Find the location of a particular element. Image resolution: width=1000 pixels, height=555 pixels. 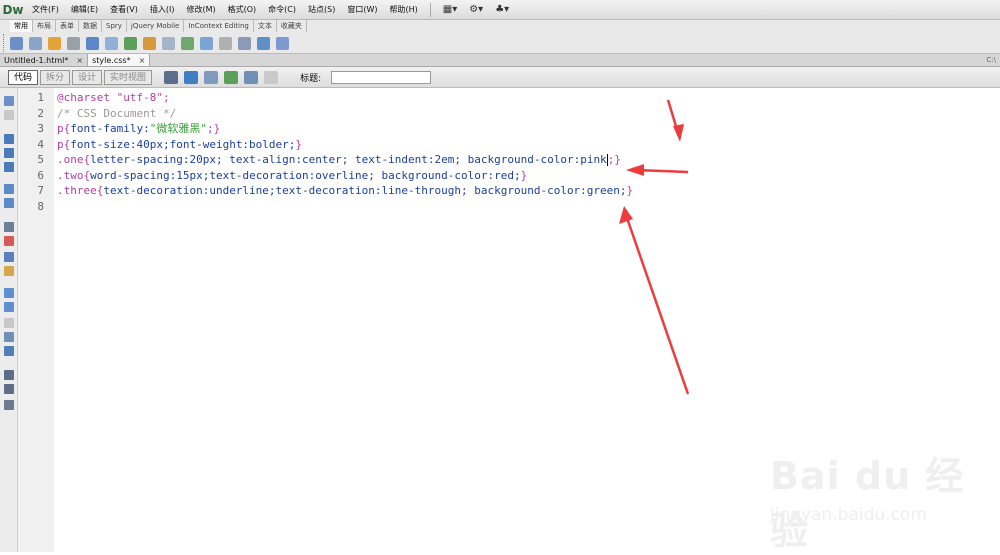

tag-chooser-icon is located at coordinates (282, 43).